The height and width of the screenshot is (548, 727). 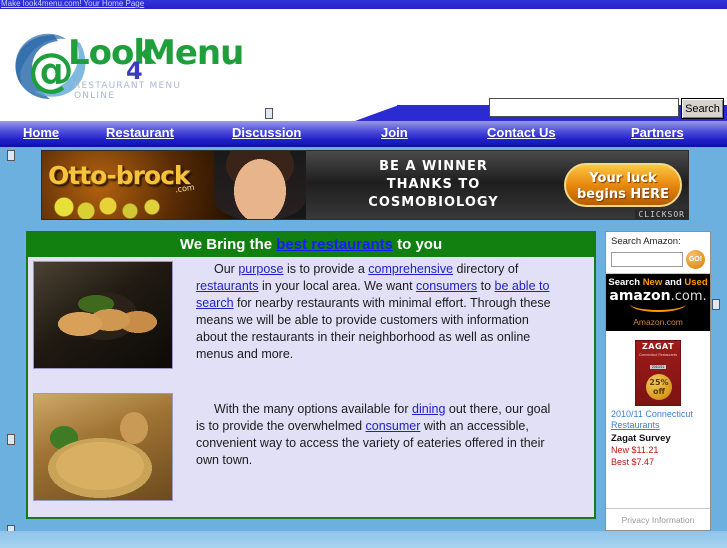 What do you see at coordinates (635, 425) in the screenshot?
I see `zagat-restaurants-link: Restaurants` at bounding box center [635, 425].